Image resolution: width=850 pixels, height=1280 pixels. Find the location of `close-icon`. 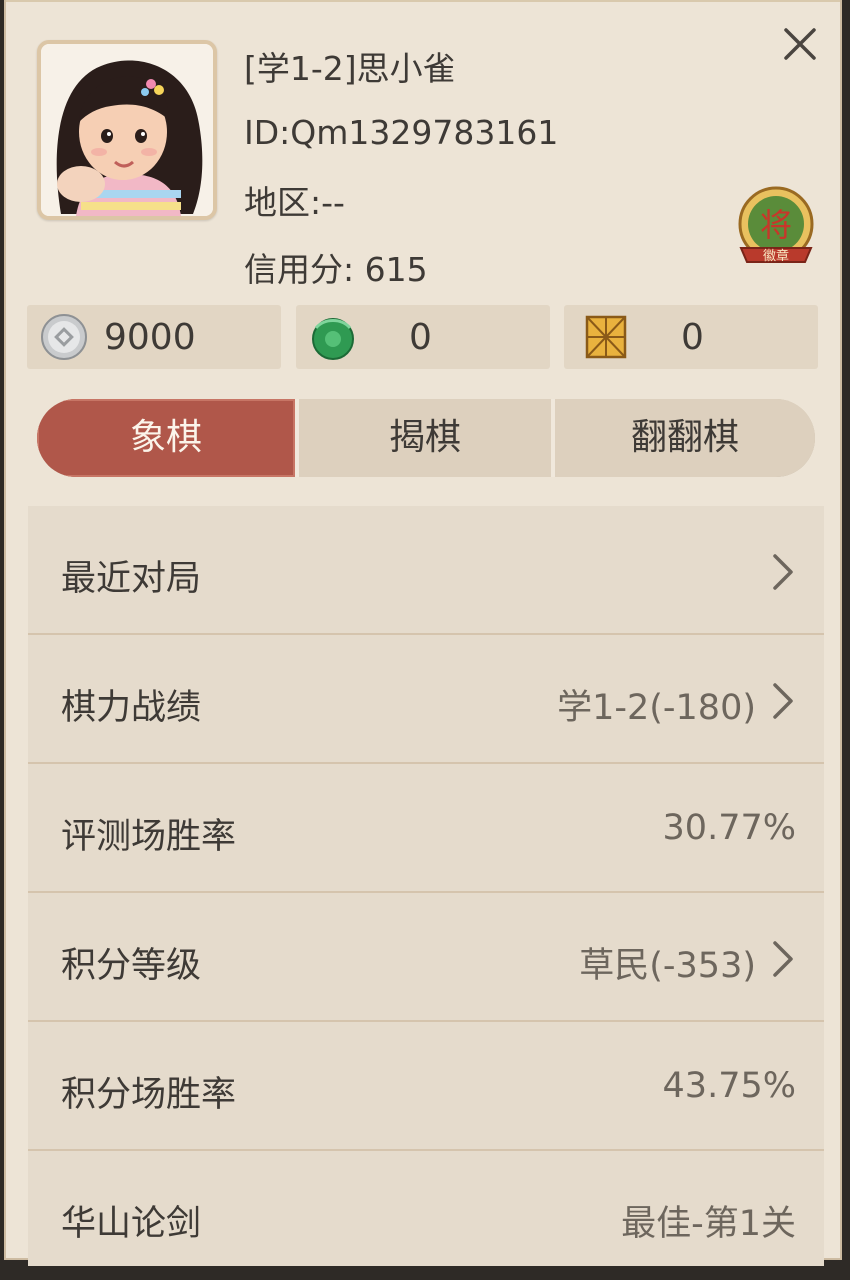

close-icon is located at coordinates (800, 44).